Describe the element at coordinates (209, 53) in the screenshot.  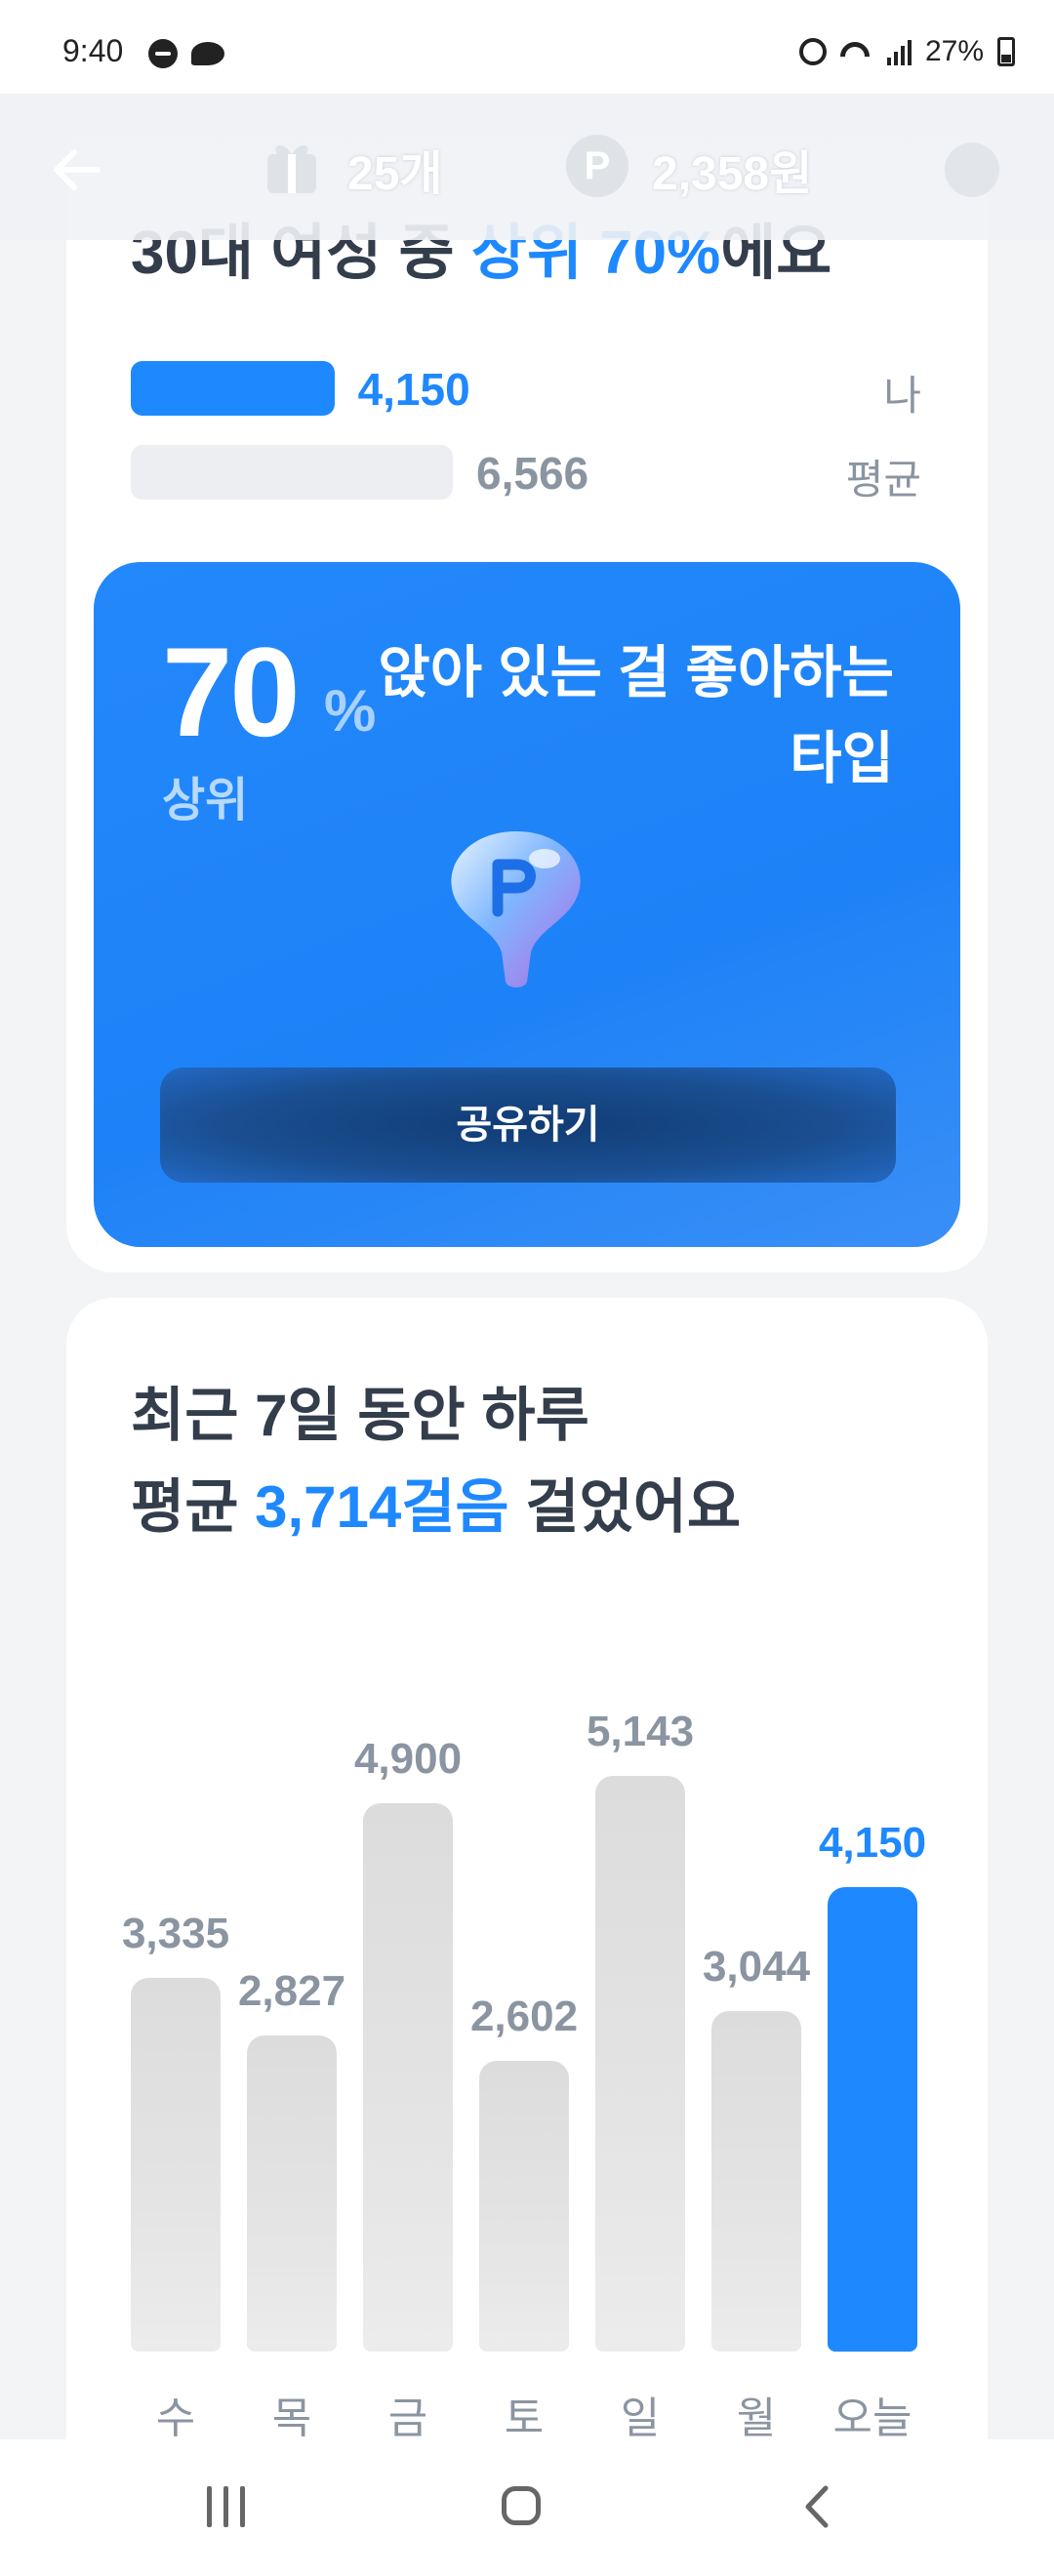
I see `messenger-icon` at that location.